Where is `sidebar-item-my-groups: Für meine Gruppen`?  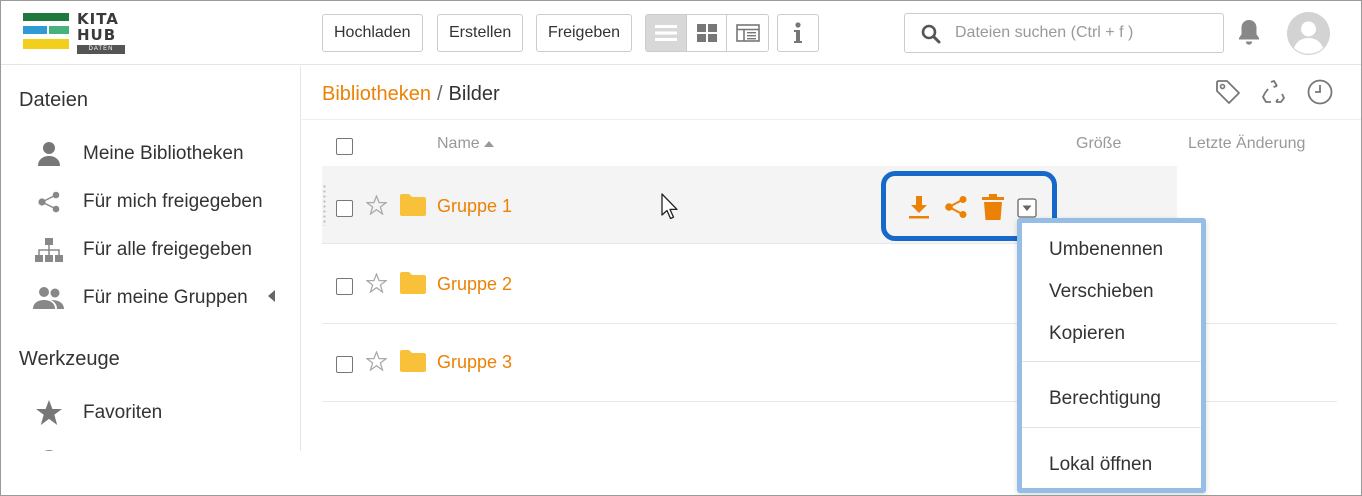 sidebar-item-my-groups: Für meine Gruppen is located at coordinates (156, 298).